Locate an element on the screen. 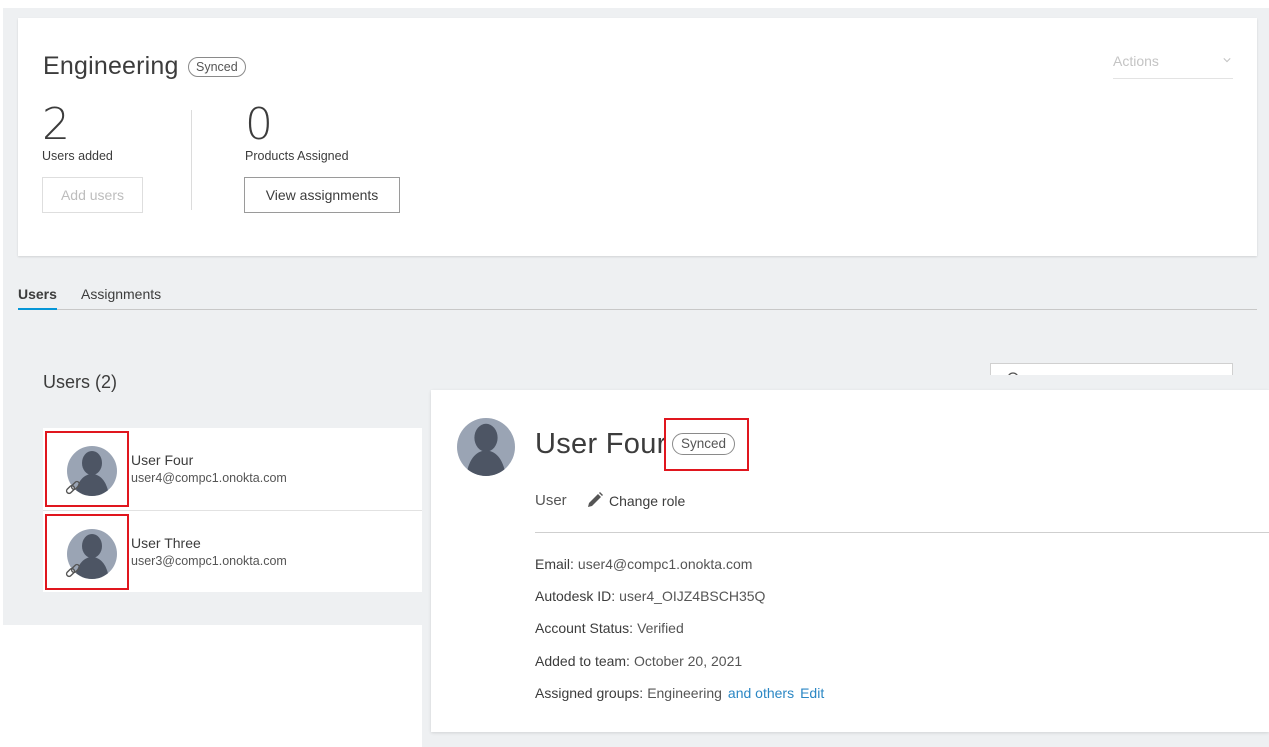 The width and height of the screenshot is (1269, 747). detail-divider is located at coordinates (902, 532).